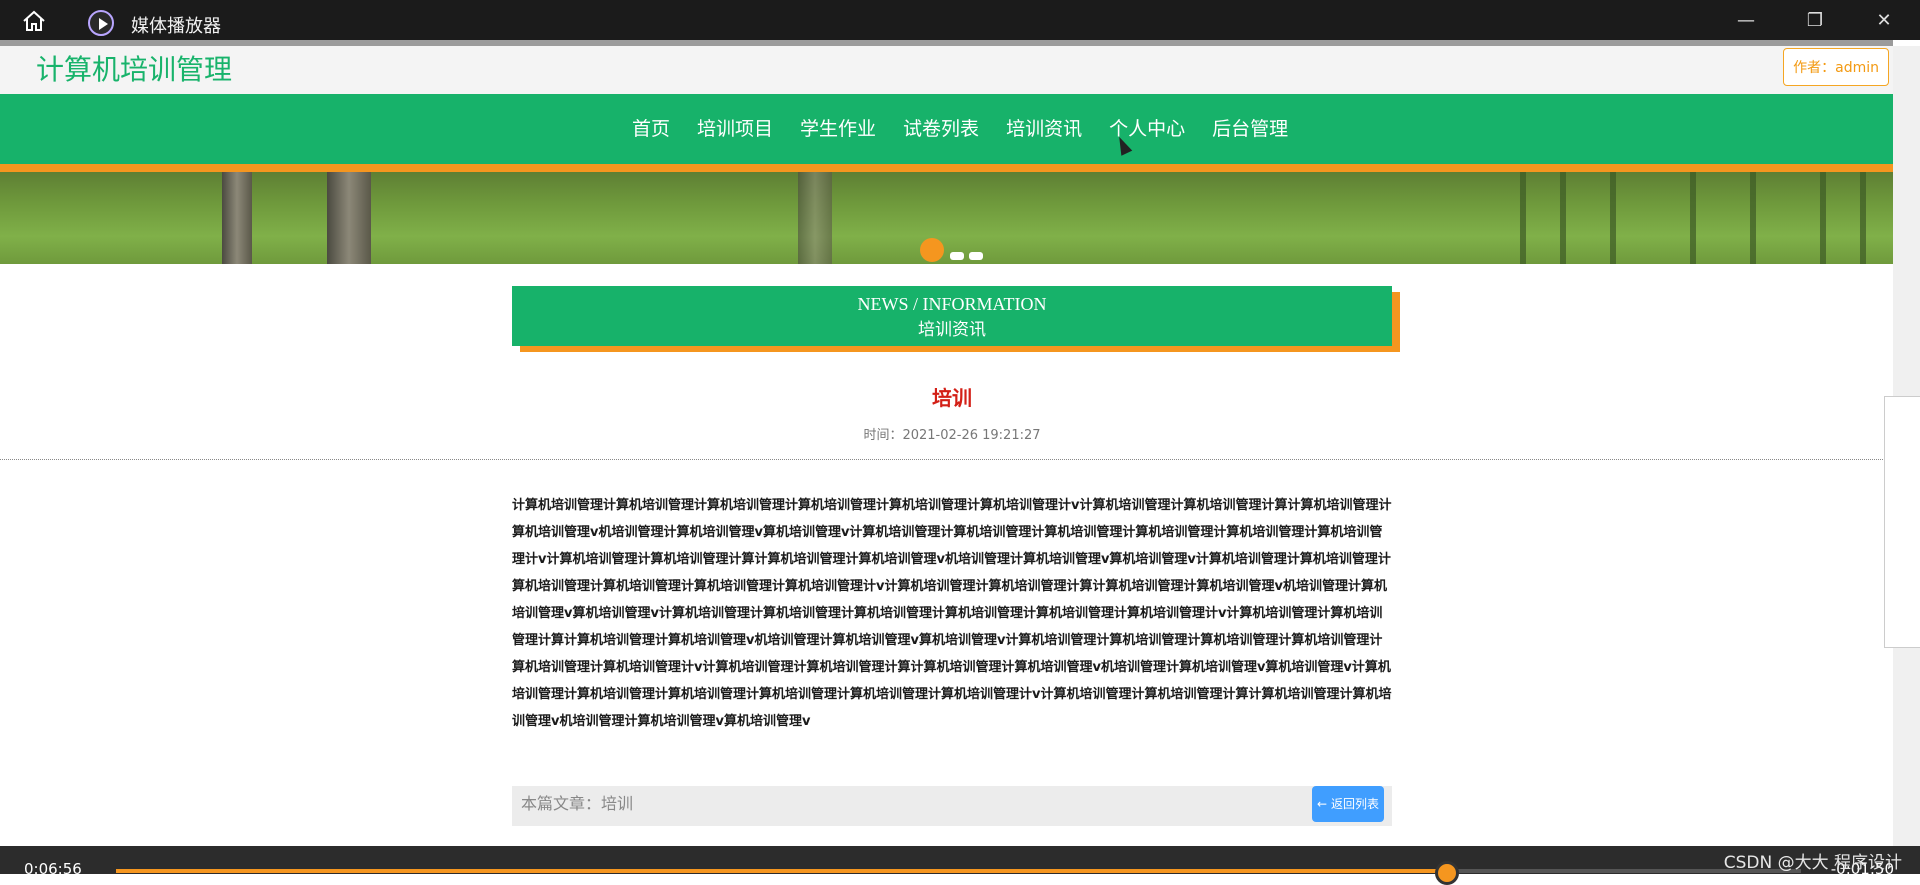  What do you see at coordinates (952, 304) in the screenshot?
I see `news-header-en: NEWS / INFORMATION` at bounding box center [952, 304].